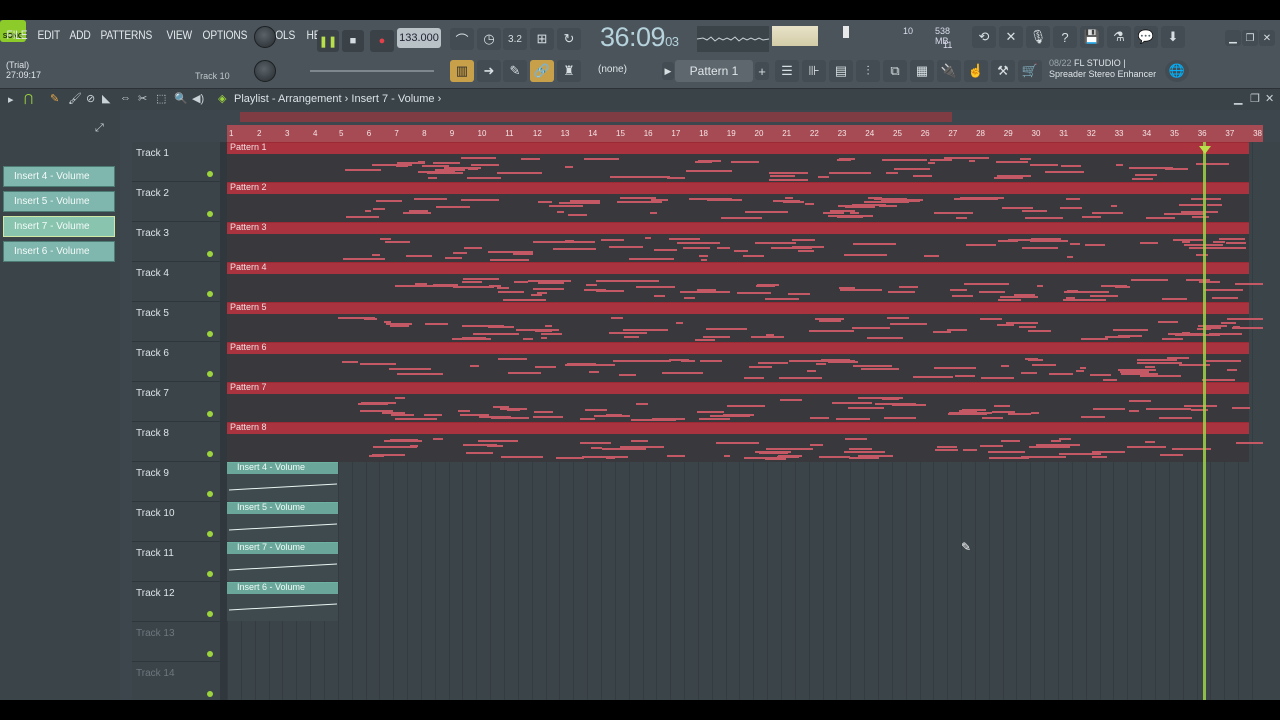  I want to click on magnet-icon: ⋂, so click(28, 98).